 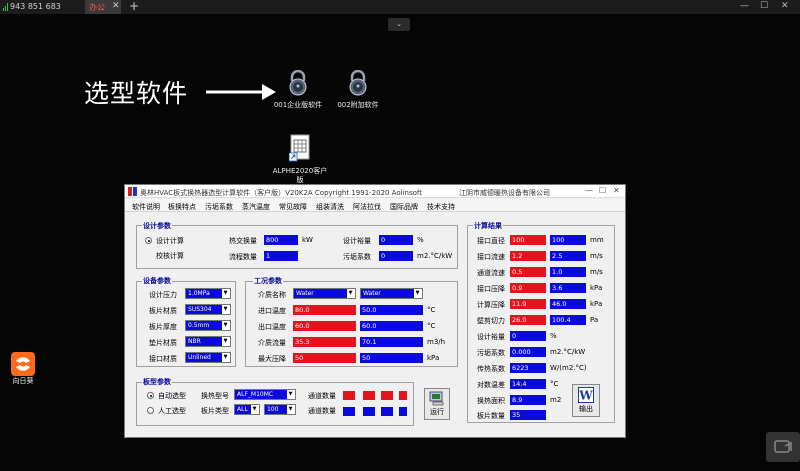 I want to click on sunflower-app-icon, so click(x=23, y=364).